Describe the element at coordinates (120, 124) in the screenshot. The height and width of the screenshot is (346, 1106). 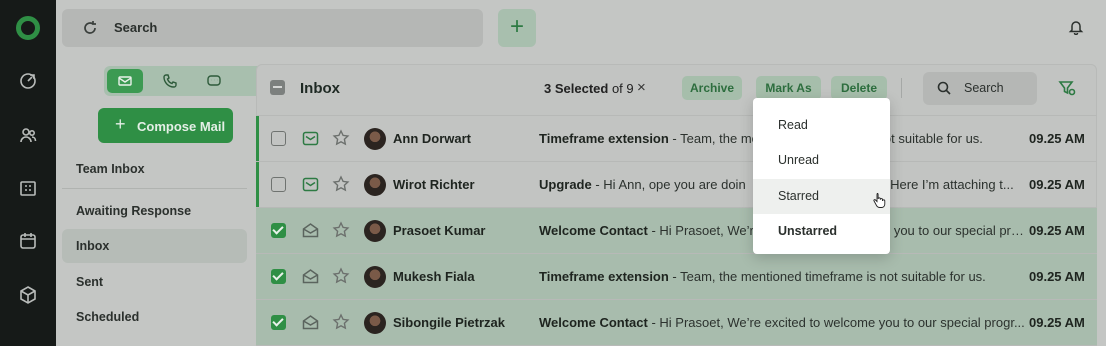
I see `plus-icon: +` at that location.